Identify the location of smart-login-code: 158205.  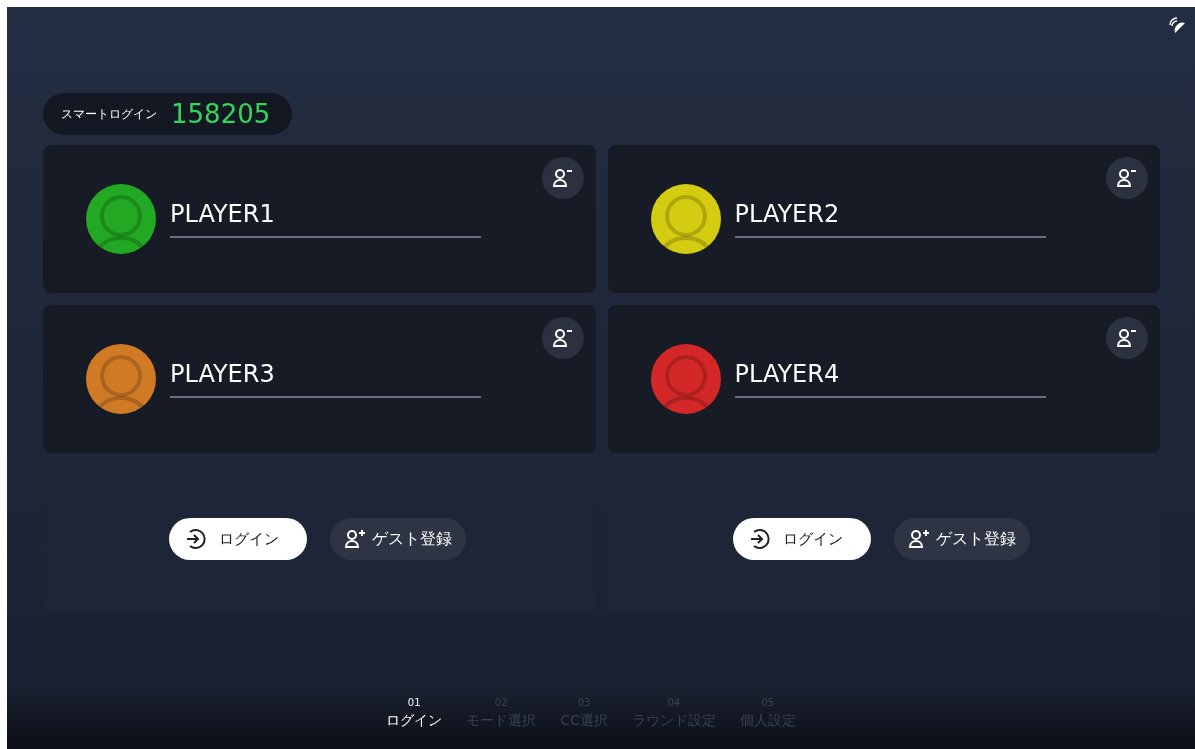
(221, 114).